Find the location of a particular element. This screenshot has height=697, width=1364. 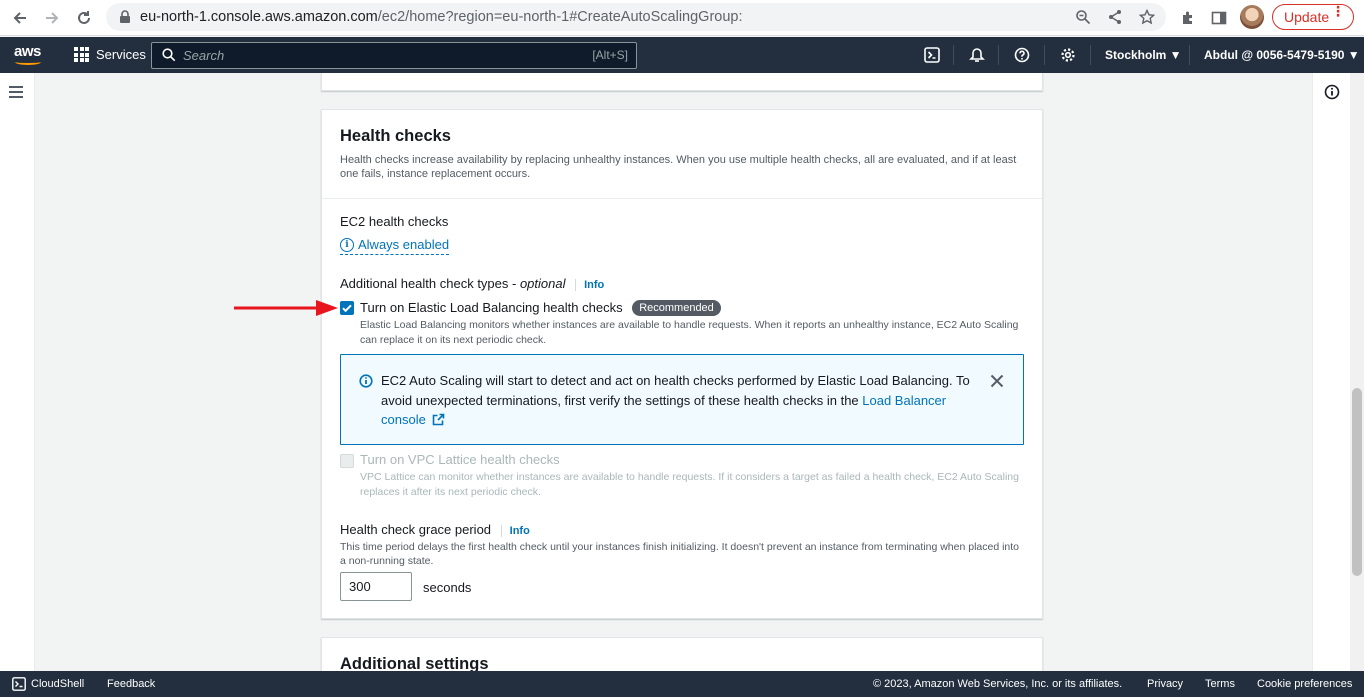

health-checks-title: Health checks is located at coordinates (395, 136).